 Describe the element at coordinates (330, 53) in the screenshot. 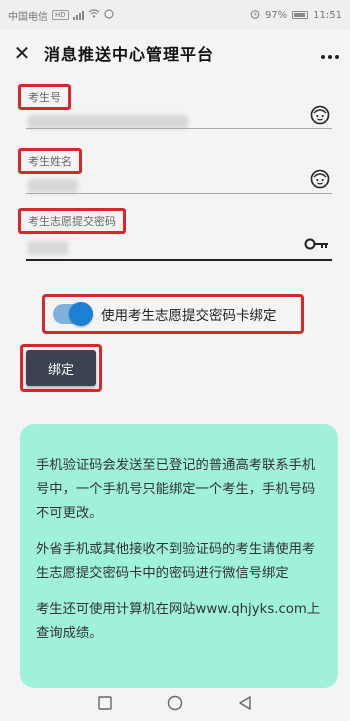

I see `more-icon` at that location.